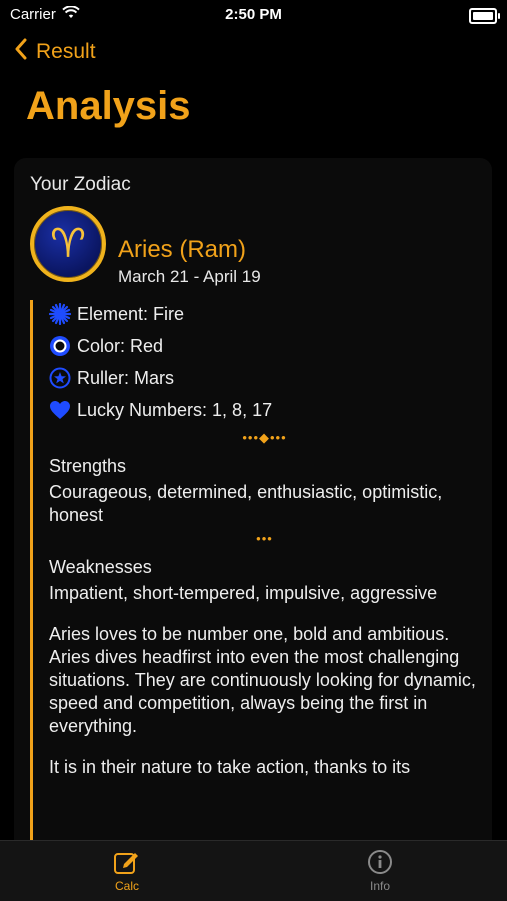 Image resolution: width=507 pixels, height=901 pixels. Describe the element at coordinates (108, 106) in the screenshot. I see `page-title: Analysis` at that location.